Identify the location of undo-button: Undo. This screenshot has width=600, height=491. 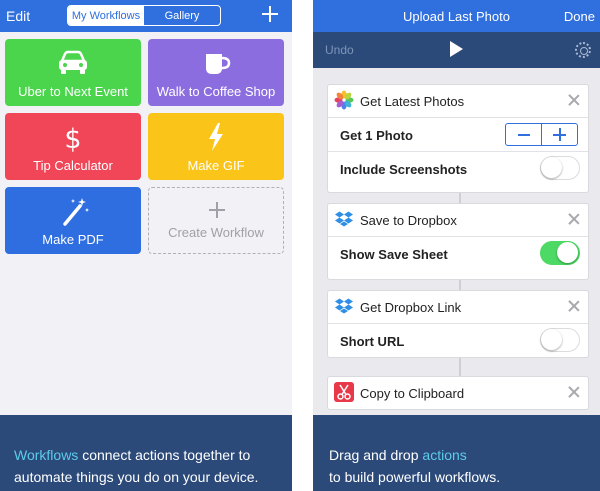
(339, 50).